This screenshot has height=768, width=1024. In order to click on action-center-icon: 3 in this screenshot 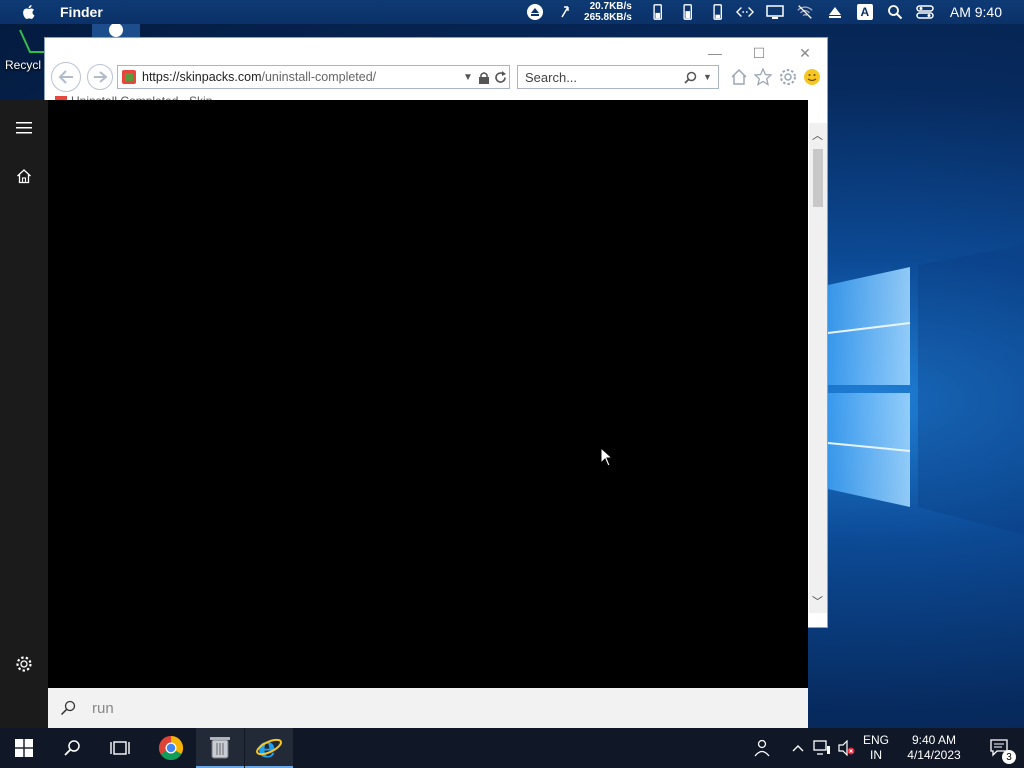, I will do `click(1000, 748)`.